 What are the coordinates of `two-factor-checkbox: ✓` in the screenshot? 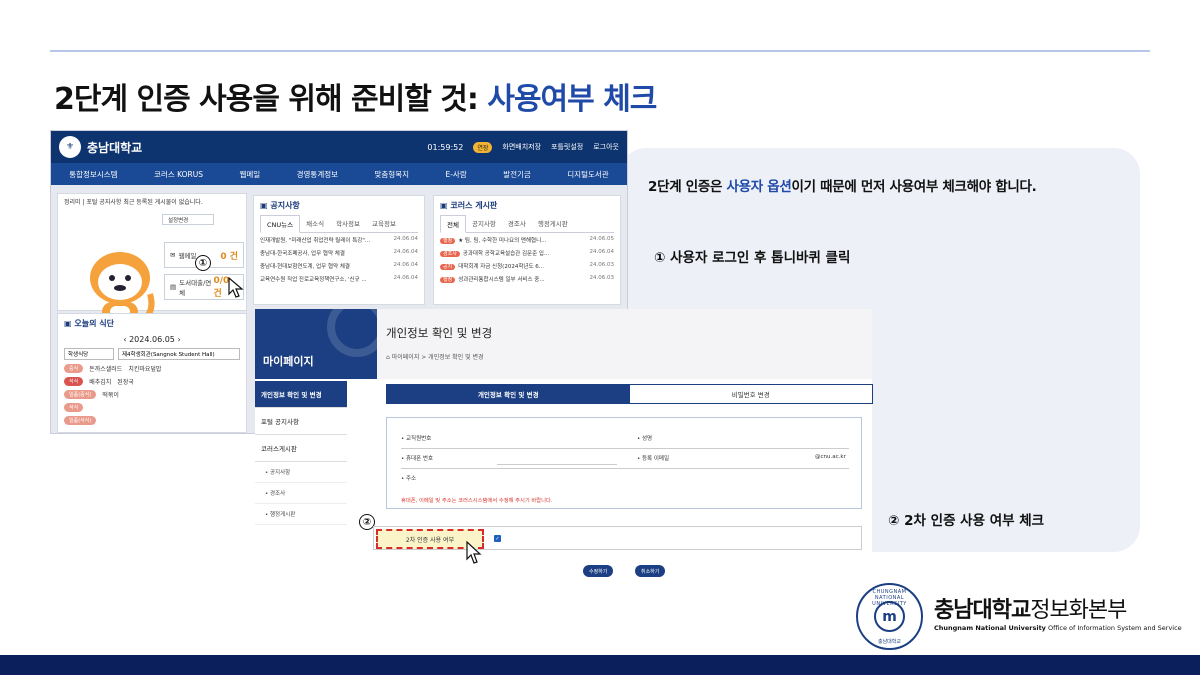 It's located at (497, 538).